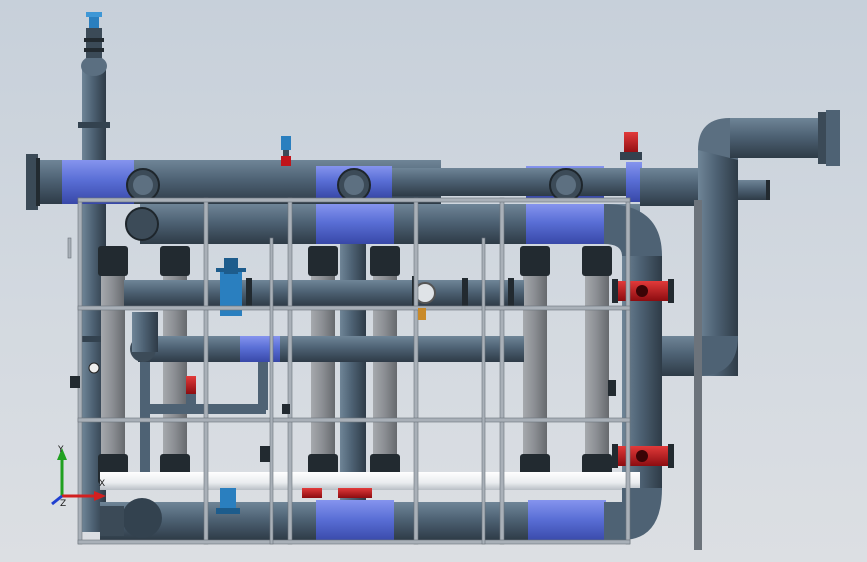 The image size is (867, 562). Describe the element at coordinates (286, 151) in the screenshot. I see `air-release-valve-centre` at that location.